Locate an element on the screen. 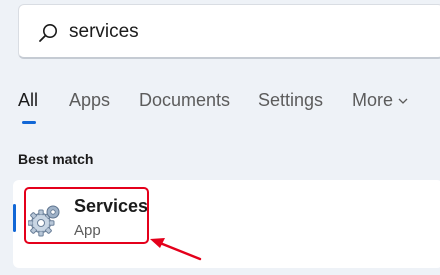 The image size is (440, 275). search-input is located at coordinates (239, 32).